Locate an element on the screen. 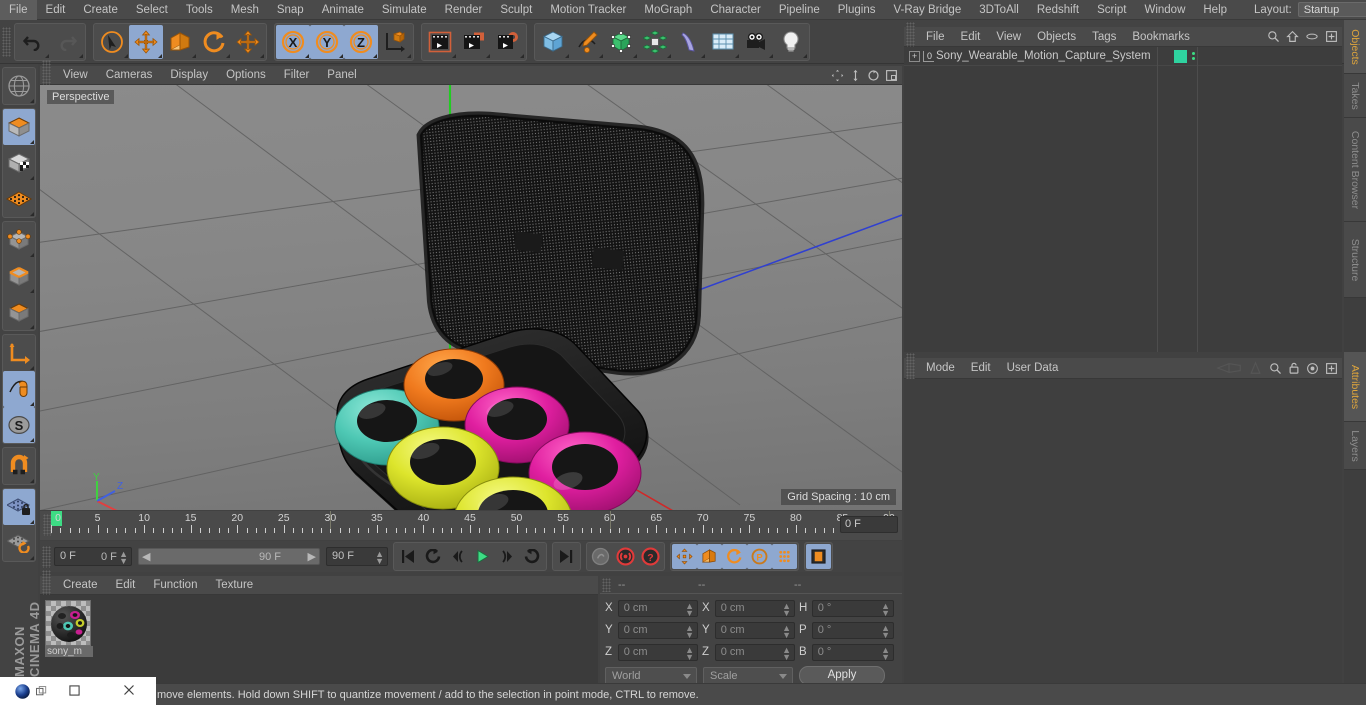 Image resolution: width=1366 pixels, height=705 pixels. vertical-tab-structure: Structure is located at coordinates (1355, 260).